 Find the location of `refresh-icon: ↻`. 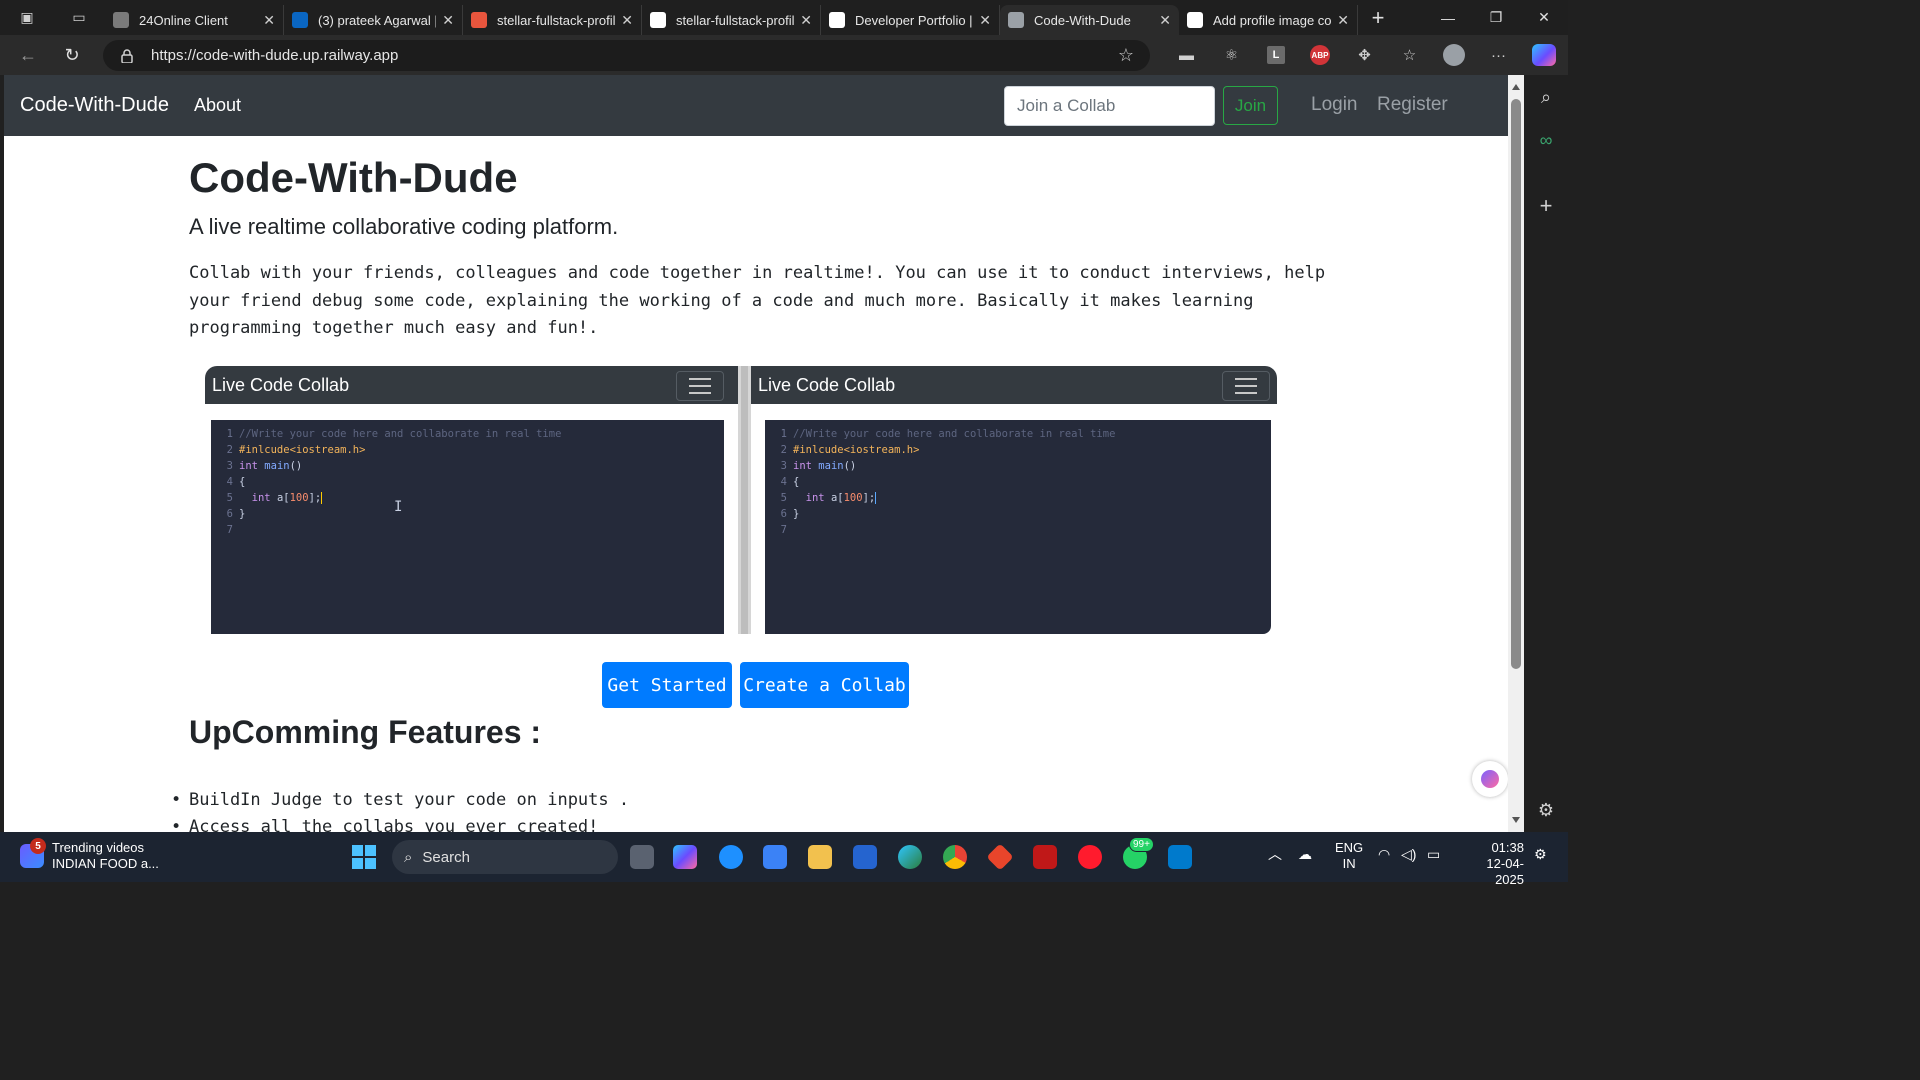

refresh-icon: ↻ is located at coordinates (72, 55).